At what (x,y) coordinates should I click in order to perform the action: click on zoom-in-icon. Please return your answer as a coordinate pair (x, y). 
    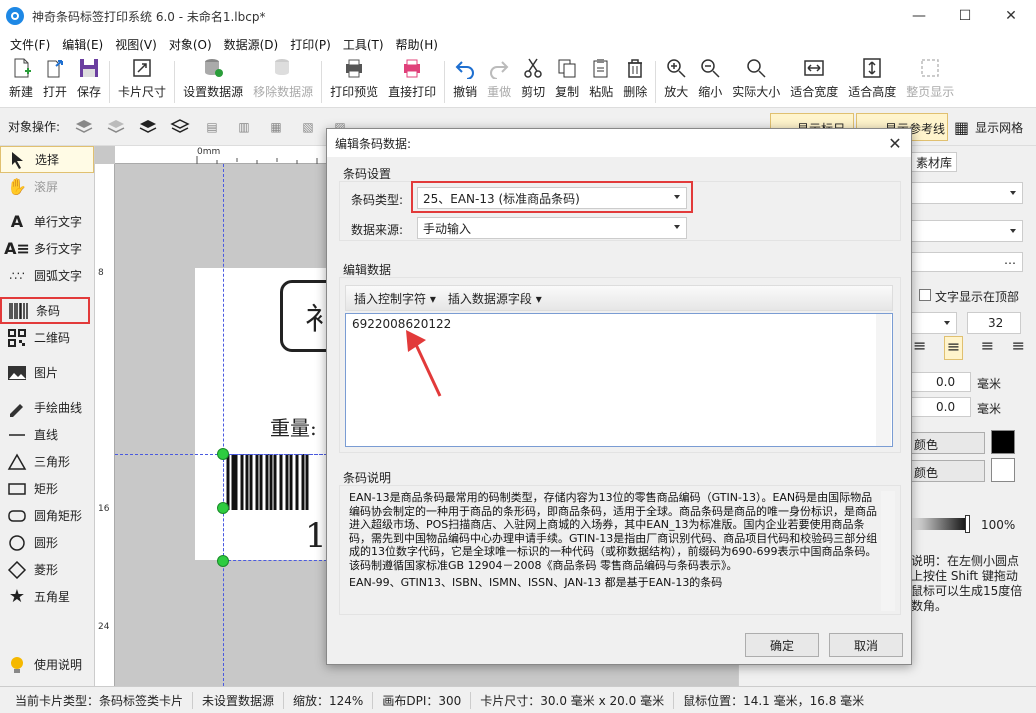
    Looking at the image, I should click on (676, 68).